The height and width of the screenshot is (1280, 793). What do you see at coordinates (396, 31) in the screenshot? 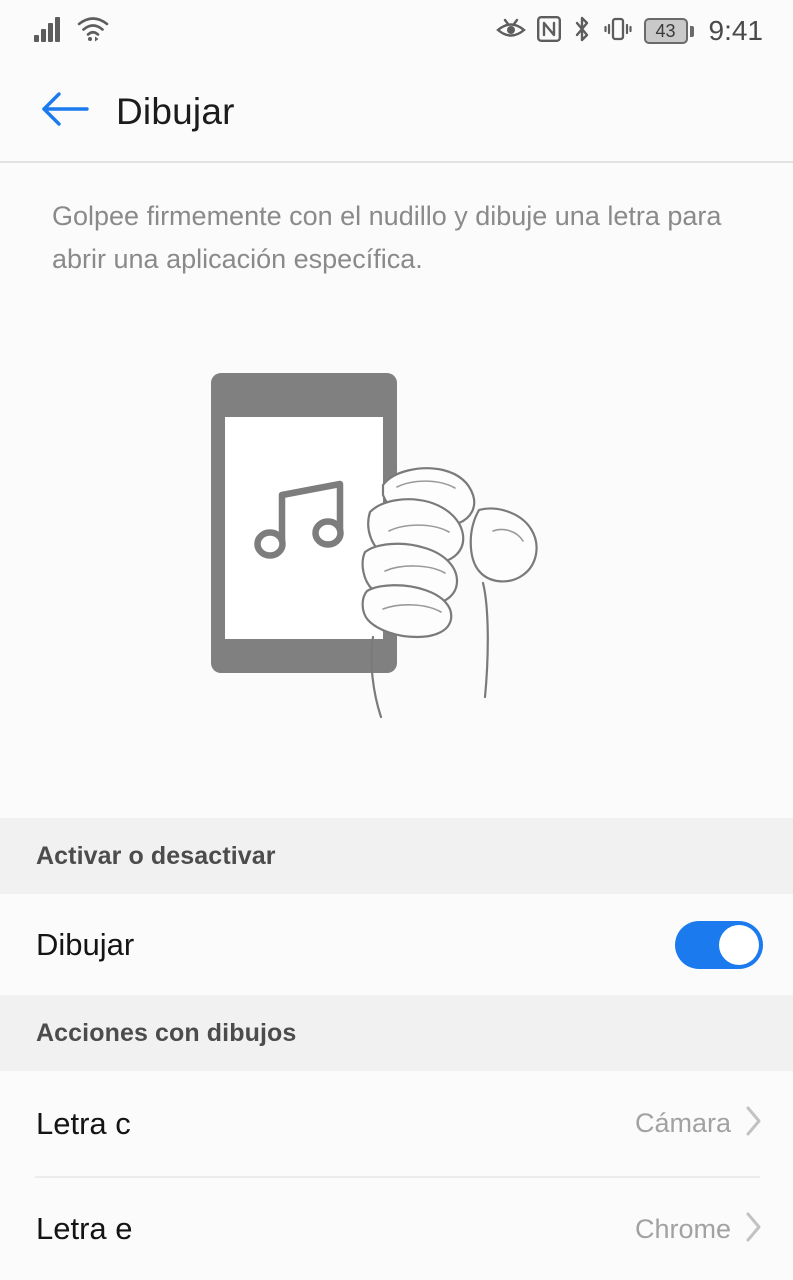
I see `status-bar: 43 9:41` at bounding box center [396, 31].